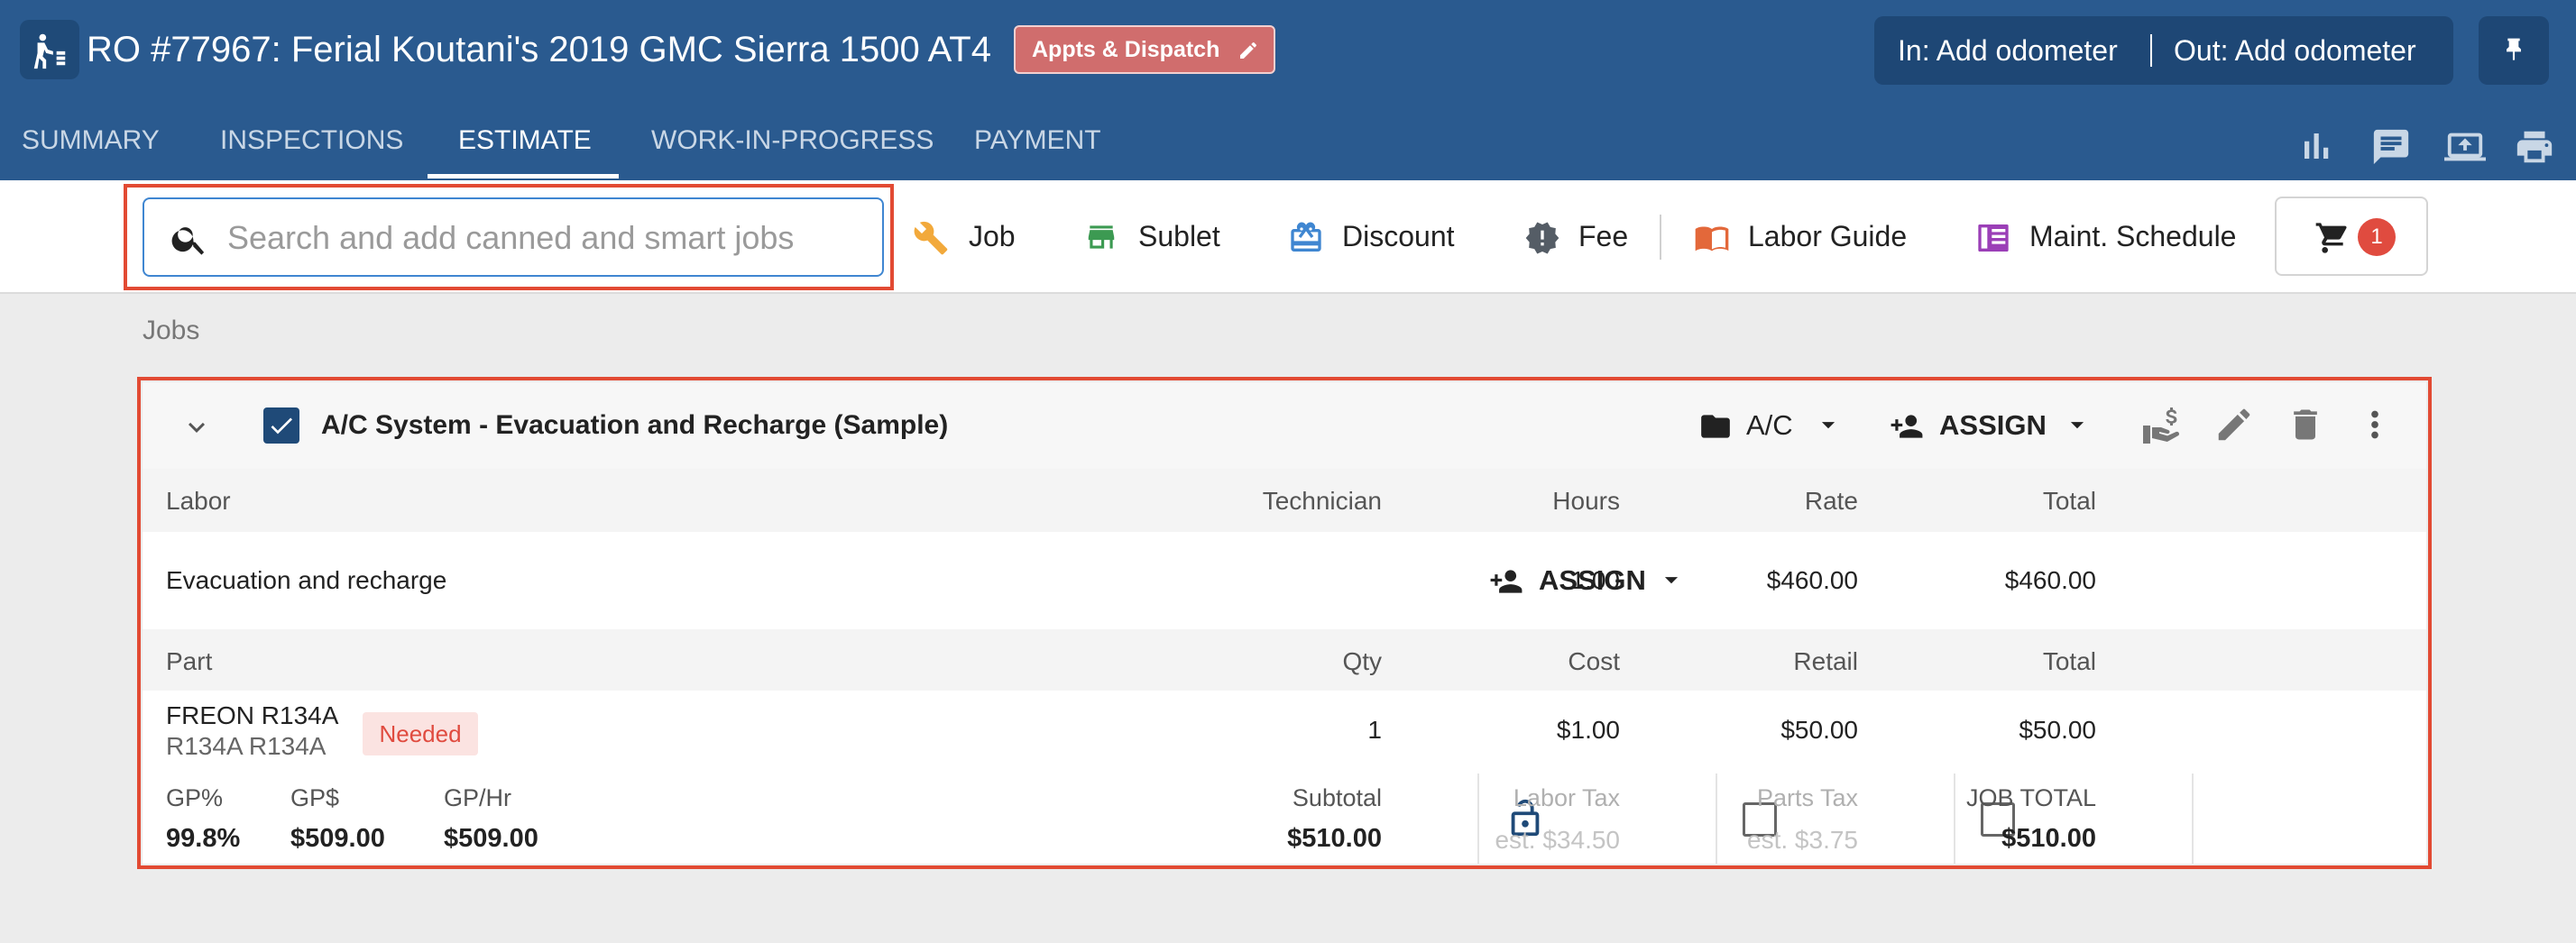 This screenshot has width=2576, height=943. I want to click on search-icon, so click(188, 241).